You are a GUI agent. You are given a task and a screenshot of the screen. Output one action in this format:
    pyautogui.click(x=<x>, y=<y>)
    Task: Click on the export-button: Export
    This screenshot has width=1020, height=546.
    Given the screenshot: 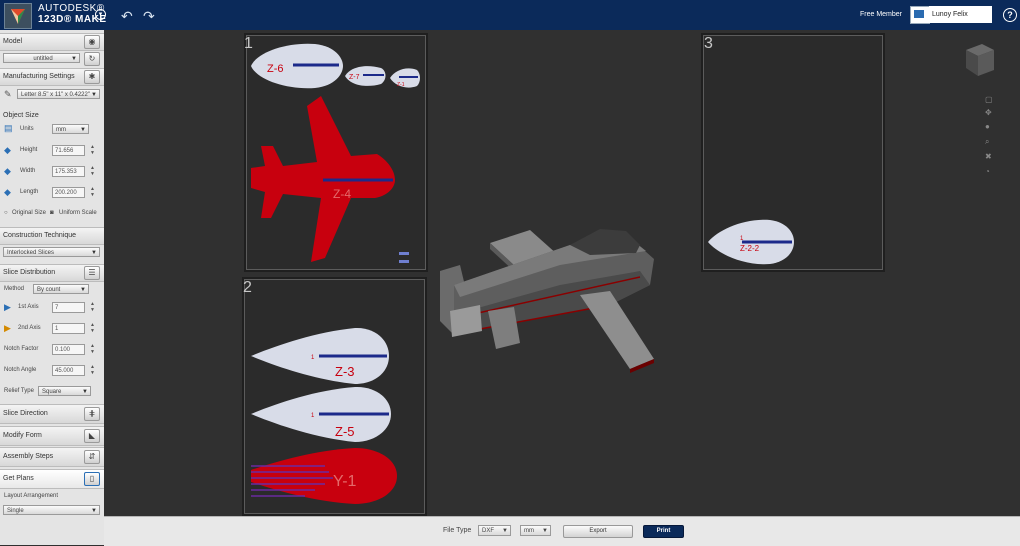 What is the action you would take?
    pyautogui.click(x=598, y=531)
    